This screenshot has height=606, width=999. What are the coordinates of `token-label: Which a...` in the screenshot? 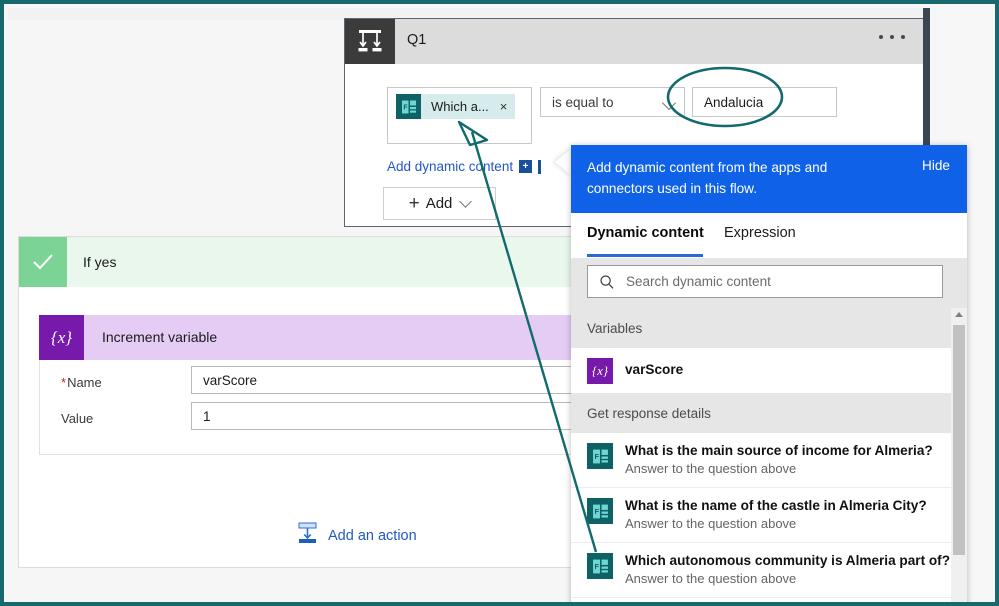 It's located at (460, 106).